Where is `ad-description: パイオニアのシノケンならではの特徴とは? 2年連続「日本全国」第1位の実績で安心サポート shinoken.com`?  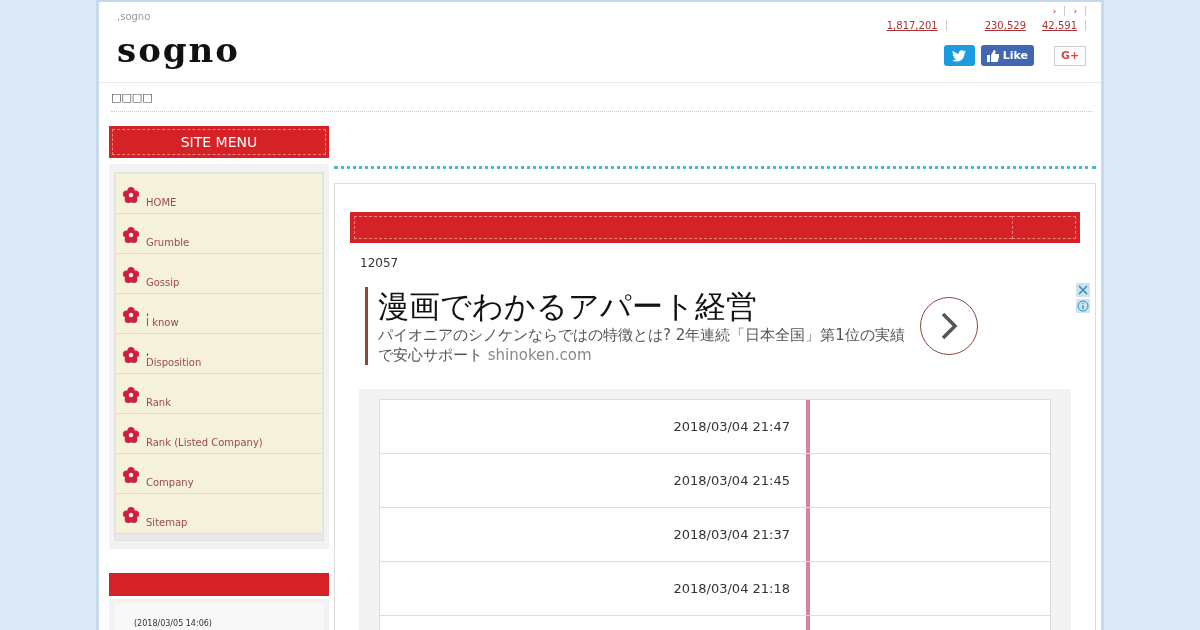 ad-description: パイオニアのシノケンならではの特徴とは? 2年連続「日本全国」第1位の実績で安心サポート shinoken.com is located at coordinates (643, 345).